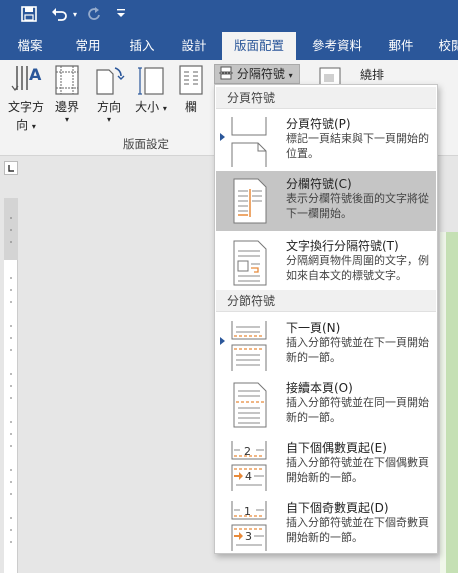  What do you see at coordinates (248, 536) in the screenshot?
I see `odd-page-bottom-number: 3` at bounding box center [248, 536].